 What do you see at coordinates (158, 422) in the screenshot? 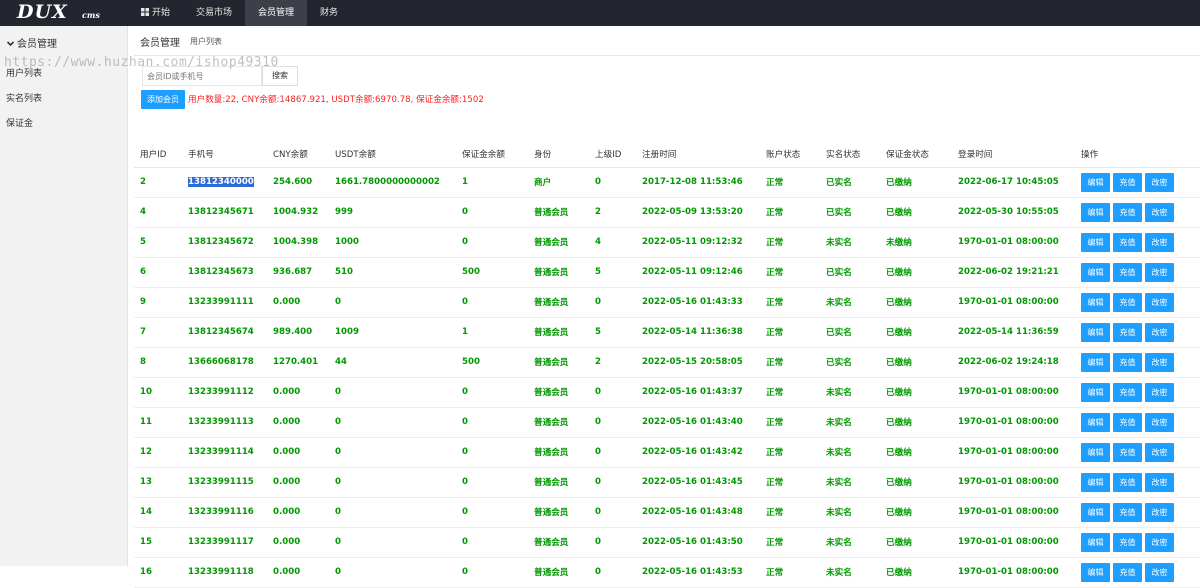
I see `cell-user-id: 11` at bounding box center [158, 422].